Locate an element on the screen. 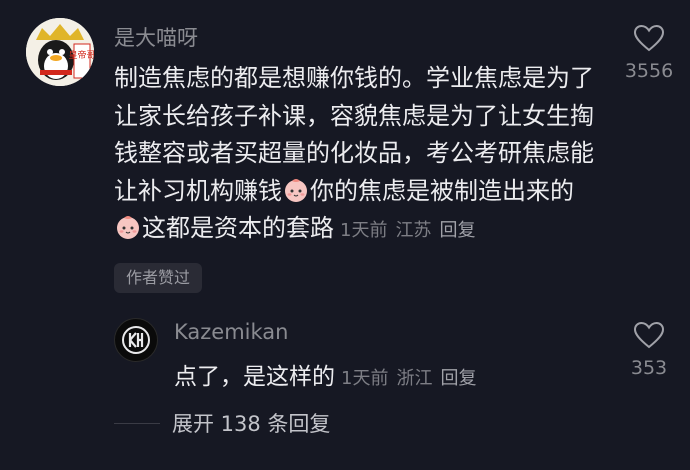  reply-reply-button: 回复 is located at coordinates (458, 378).